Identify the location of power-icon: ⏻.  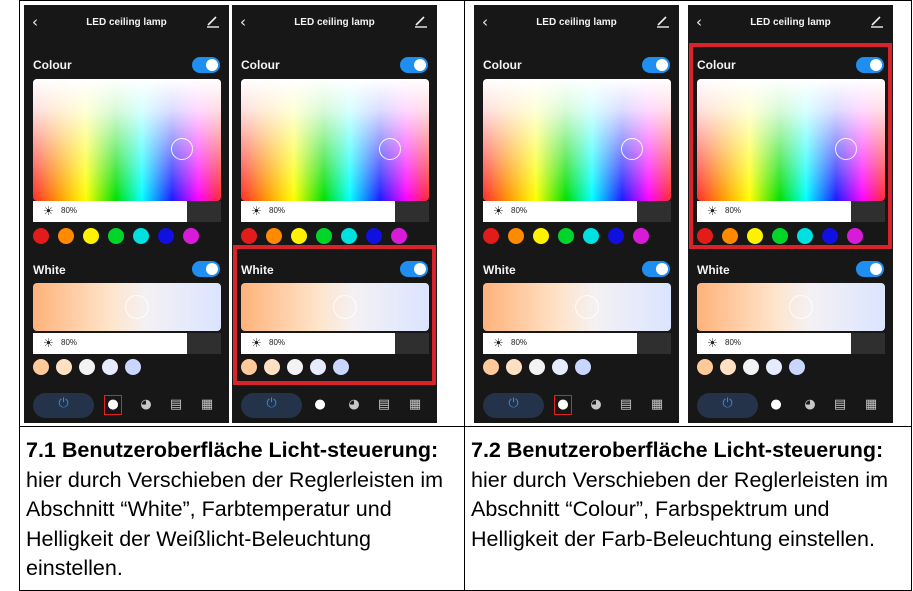
(271, 403).